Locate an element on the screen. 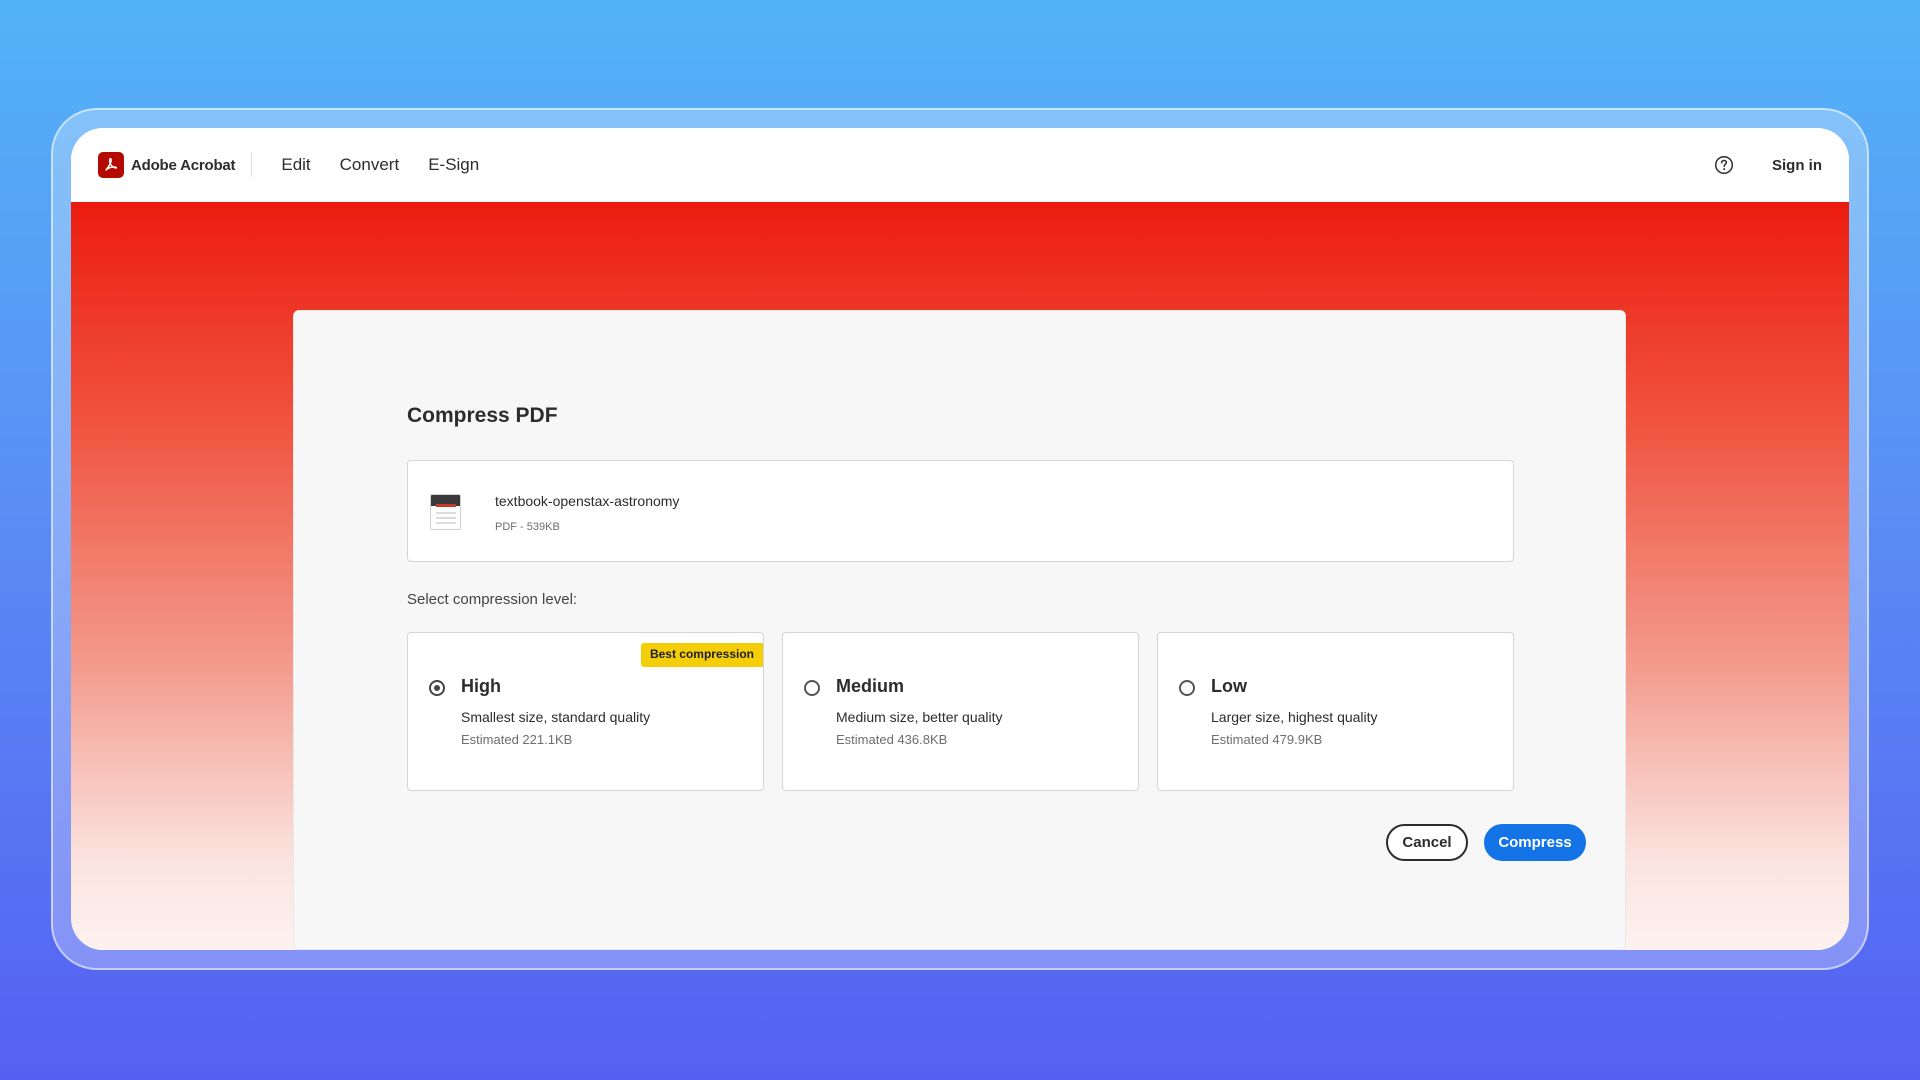  cancel-button: Cancel is located at coordinates (1427, 842).